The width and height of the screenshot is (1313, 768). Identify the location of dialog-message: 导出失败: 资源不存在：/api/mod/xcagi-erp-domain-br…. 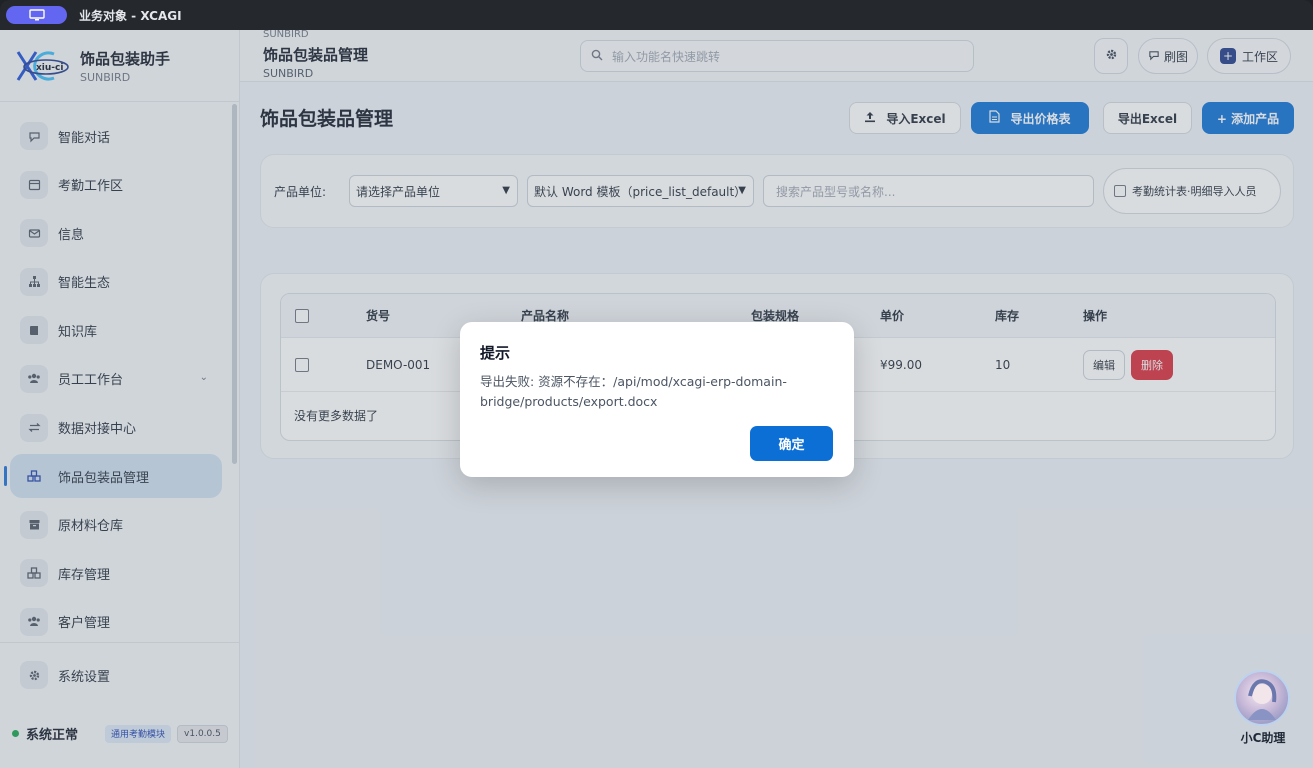
(633, 391).